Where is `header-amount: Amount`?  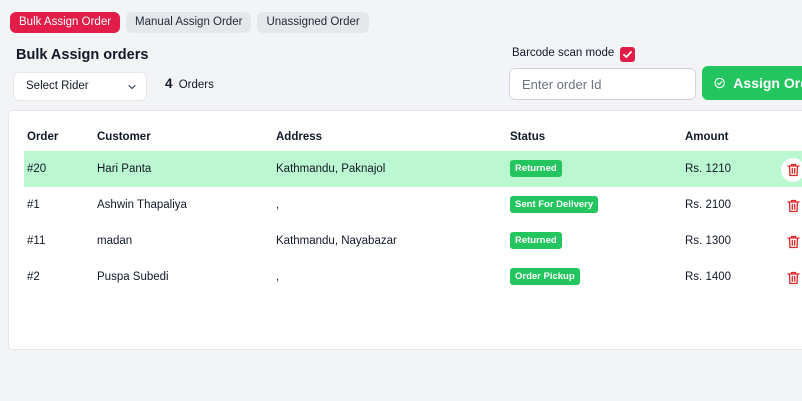
header-amount: Amount is located at coordinates (707, 137).